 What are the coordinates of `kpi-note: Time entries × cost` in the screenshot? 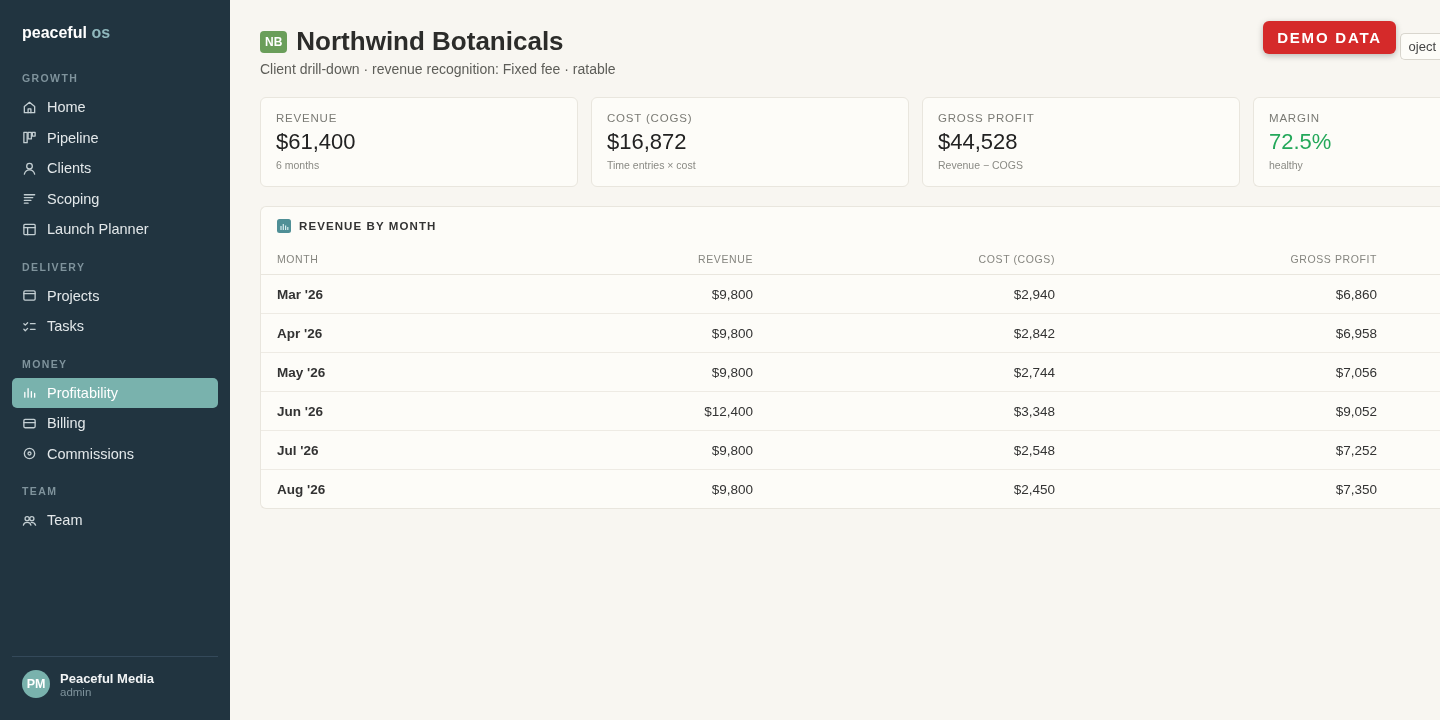 It's located at (652, 165).